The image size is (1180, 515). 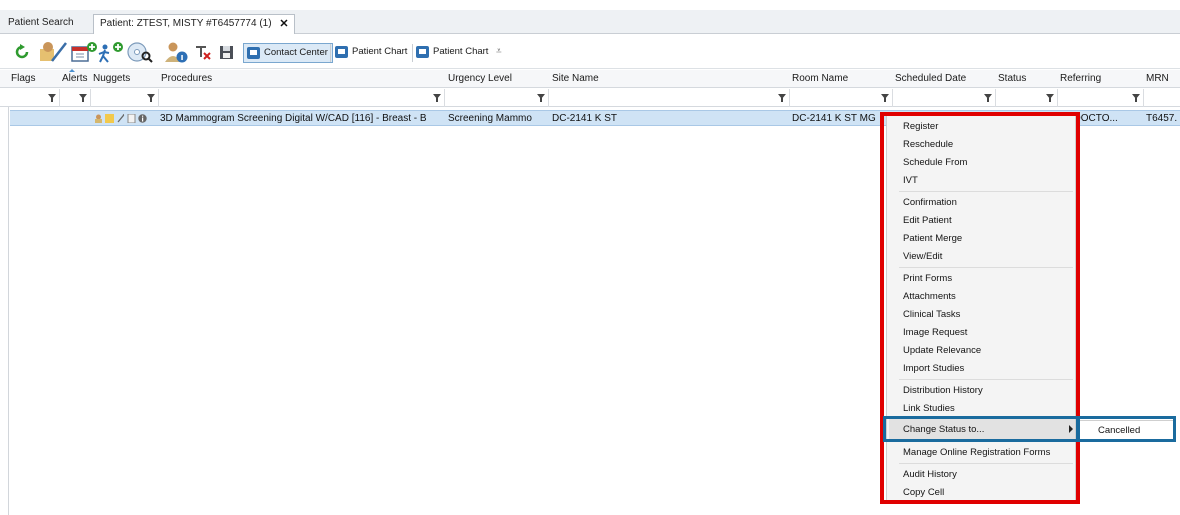 What do you see at coordinates (302, 98) in the screenshot?
I see `filter-procedures` at bounding box center [302, 98].